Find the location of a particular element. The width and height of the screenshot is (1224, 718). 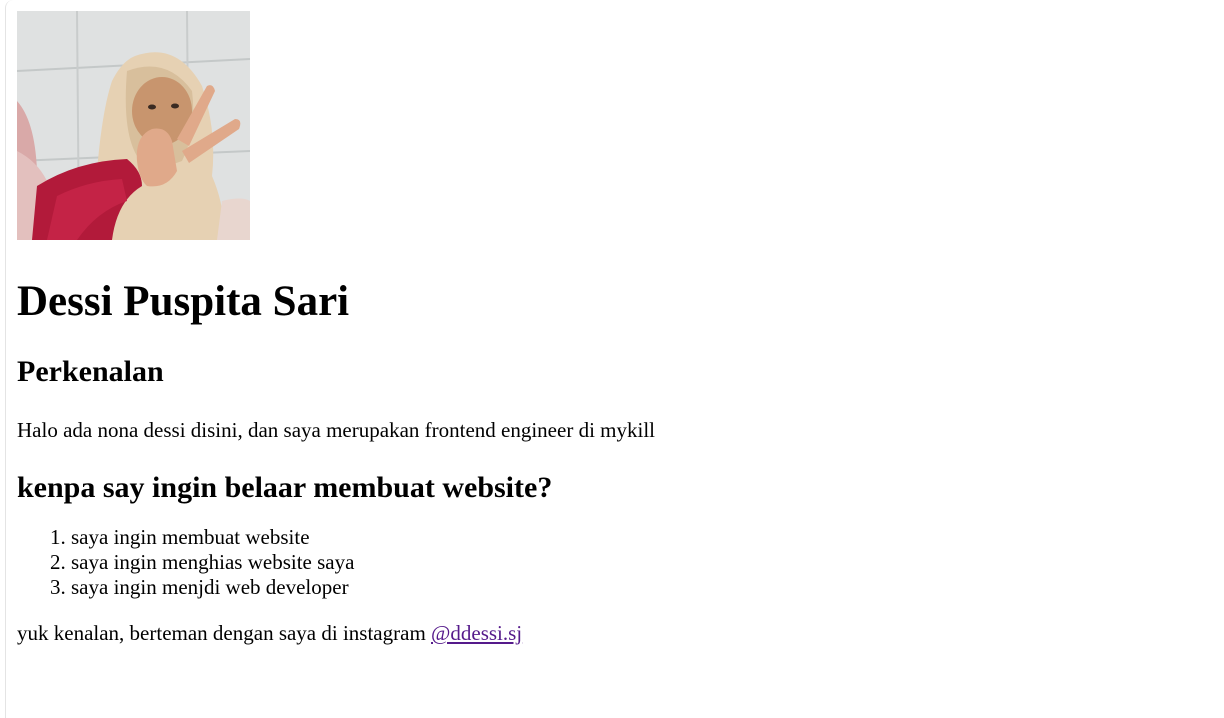

list-item: saya ingin menghias website saya is located at coordinates (634, 562).